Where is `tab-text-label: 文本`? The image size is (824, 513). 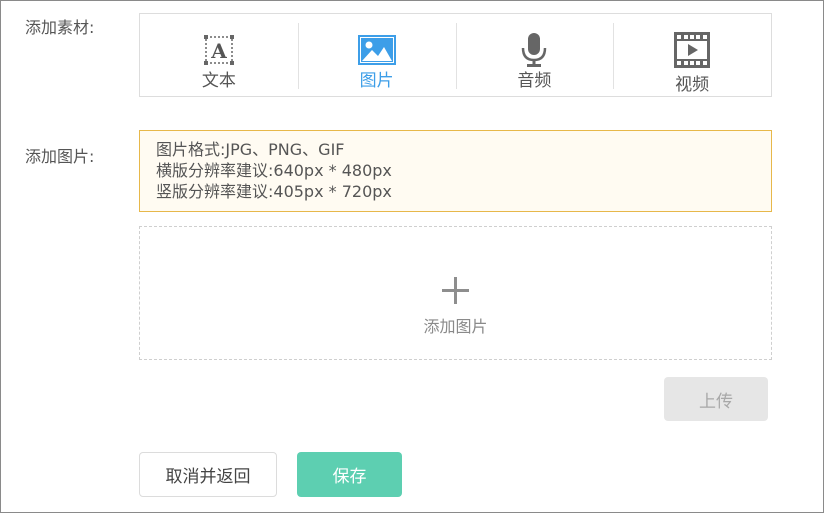
tab-text-label: 文本 is located at coordinates (218, 81).